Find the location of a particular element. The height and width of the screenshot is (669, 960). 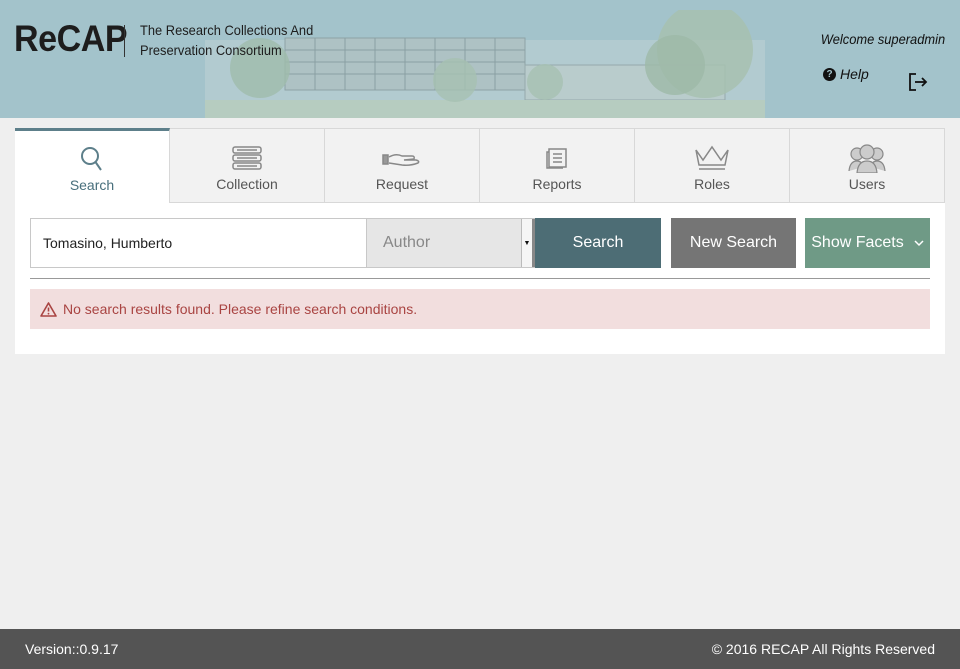

tagline-line-1: The Research Collections And is located at coordinates (227, 30).